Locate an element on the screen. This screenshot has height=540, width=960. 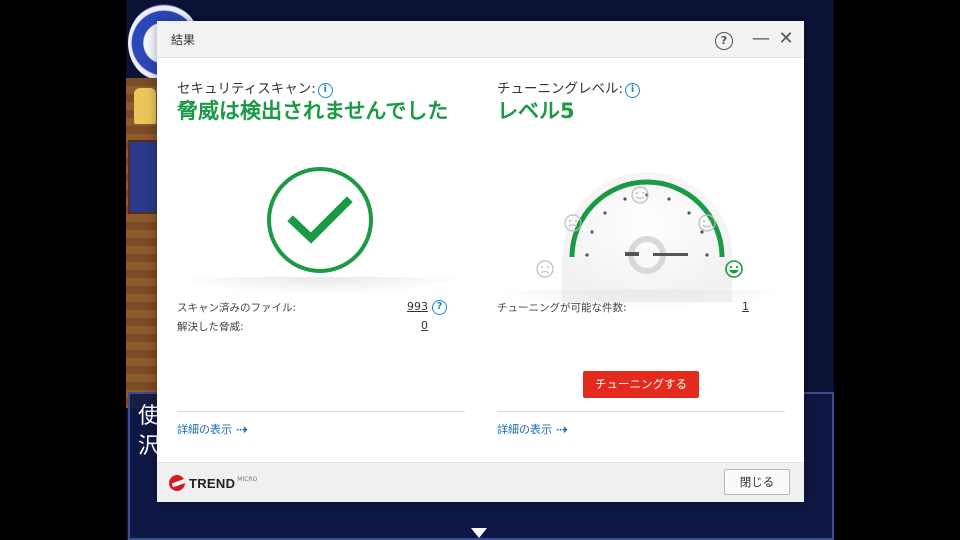
tuning-label: チューニングレベル: i is located at coordinates (569, 87).